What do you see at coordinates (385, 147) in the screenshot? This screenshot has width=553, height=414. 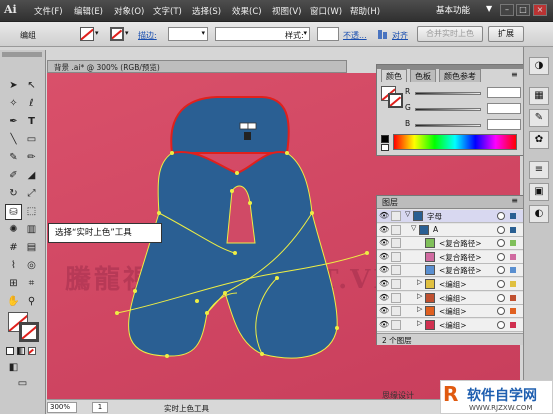 I see `white-swatch` at bounding box center [385, 147].